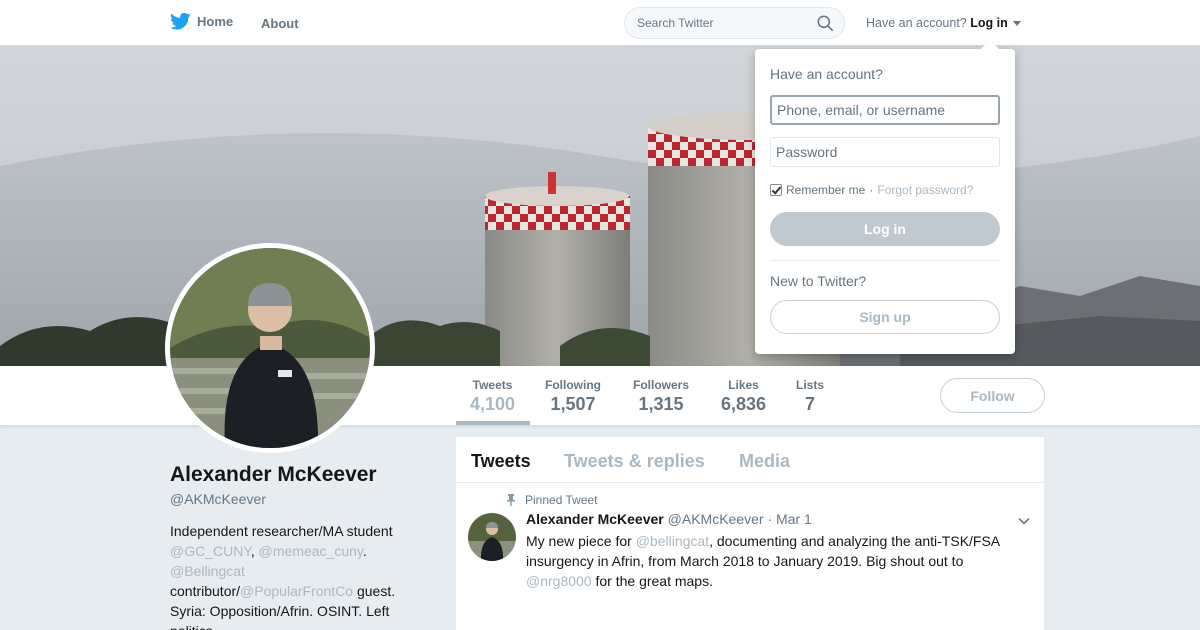 Image resolution: width=1200 pixels, height=630 pixels. Describe the element at coordinates (501, 461) in the screenshot. I see `tab-tweets: Tweets` at that location.